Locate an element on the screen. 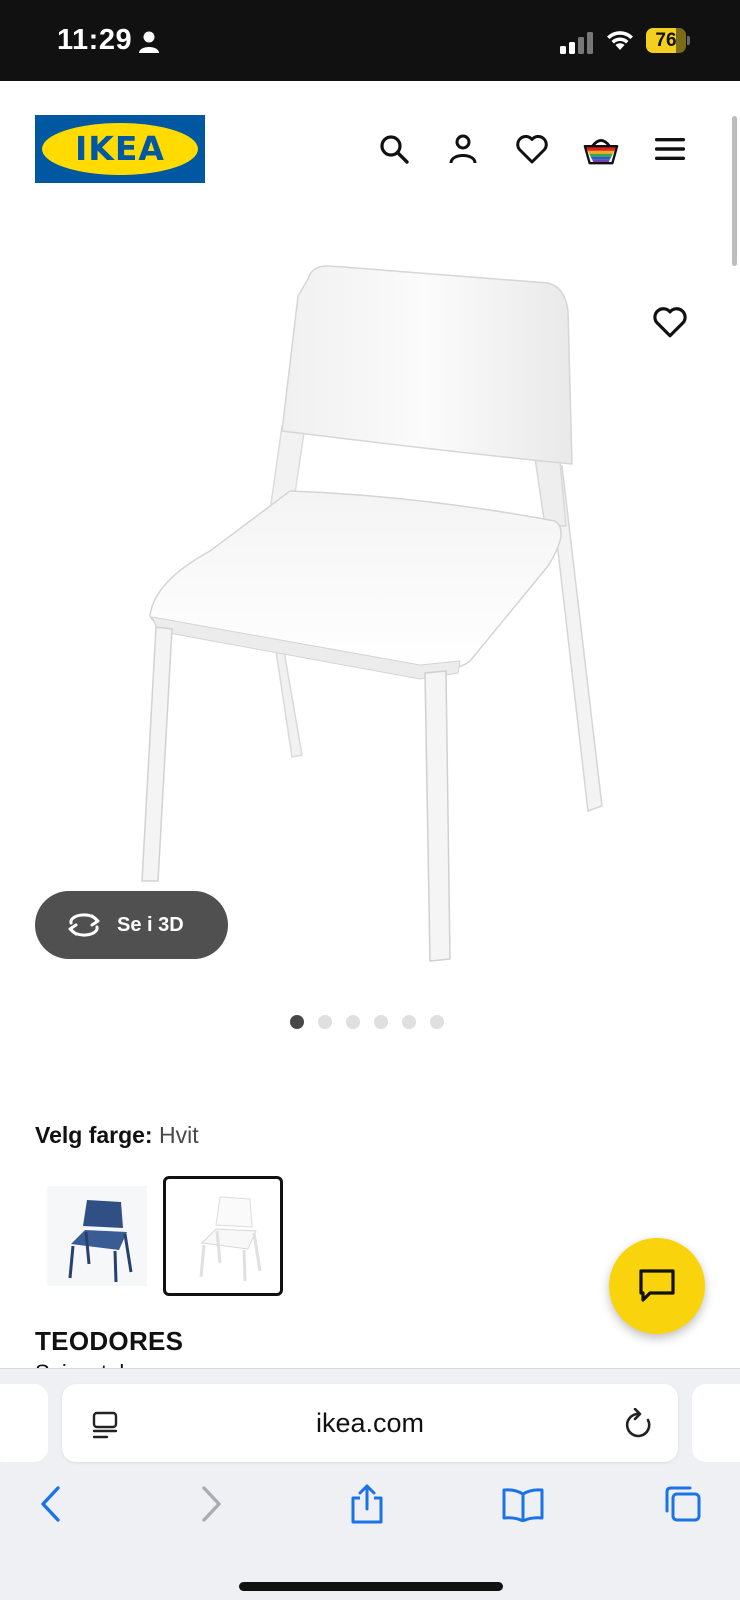 The width and height of the screenshot is (740, 1600). chat-icon is located at coordinates (657, 1285).